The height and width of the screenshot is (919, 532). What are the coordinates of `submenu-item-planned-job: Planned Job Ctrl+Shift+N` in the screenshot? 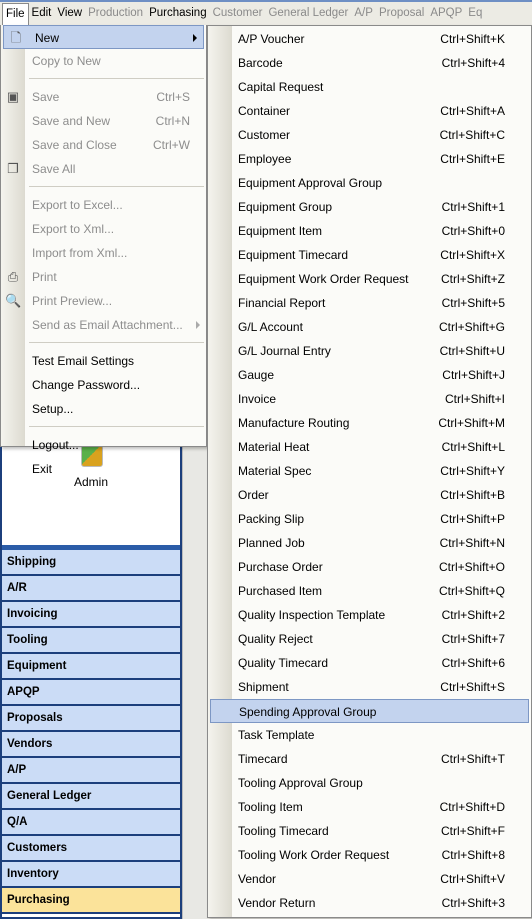 It's located at (369, 543).